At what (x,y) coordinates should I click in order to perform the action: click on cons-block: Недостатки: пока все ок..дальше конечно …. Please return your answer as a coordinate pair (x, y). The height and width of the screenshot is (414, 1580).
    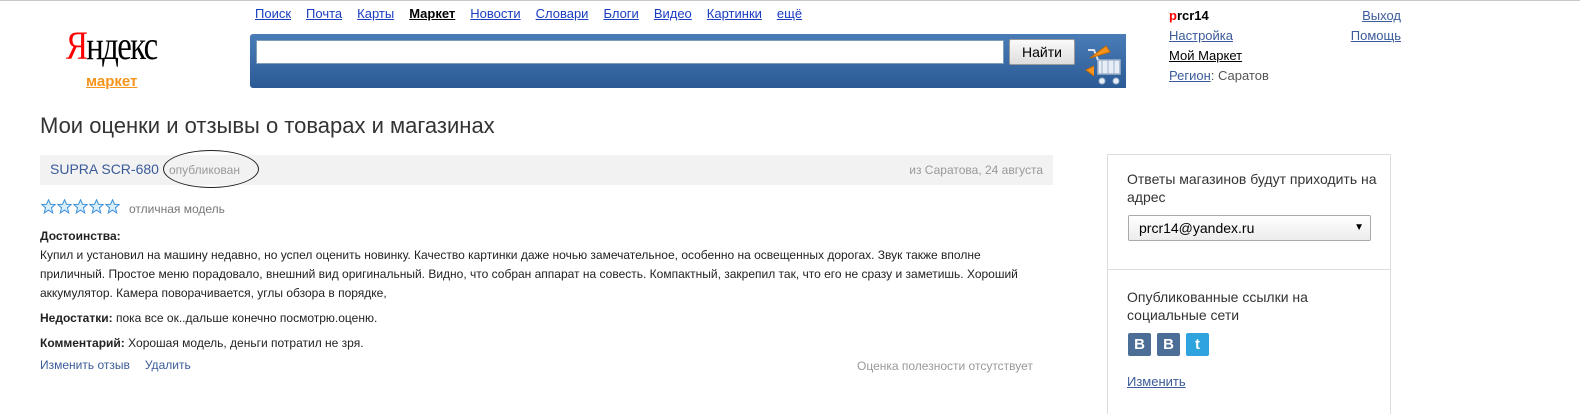
    Looking at the image, I should click on (535, 318).